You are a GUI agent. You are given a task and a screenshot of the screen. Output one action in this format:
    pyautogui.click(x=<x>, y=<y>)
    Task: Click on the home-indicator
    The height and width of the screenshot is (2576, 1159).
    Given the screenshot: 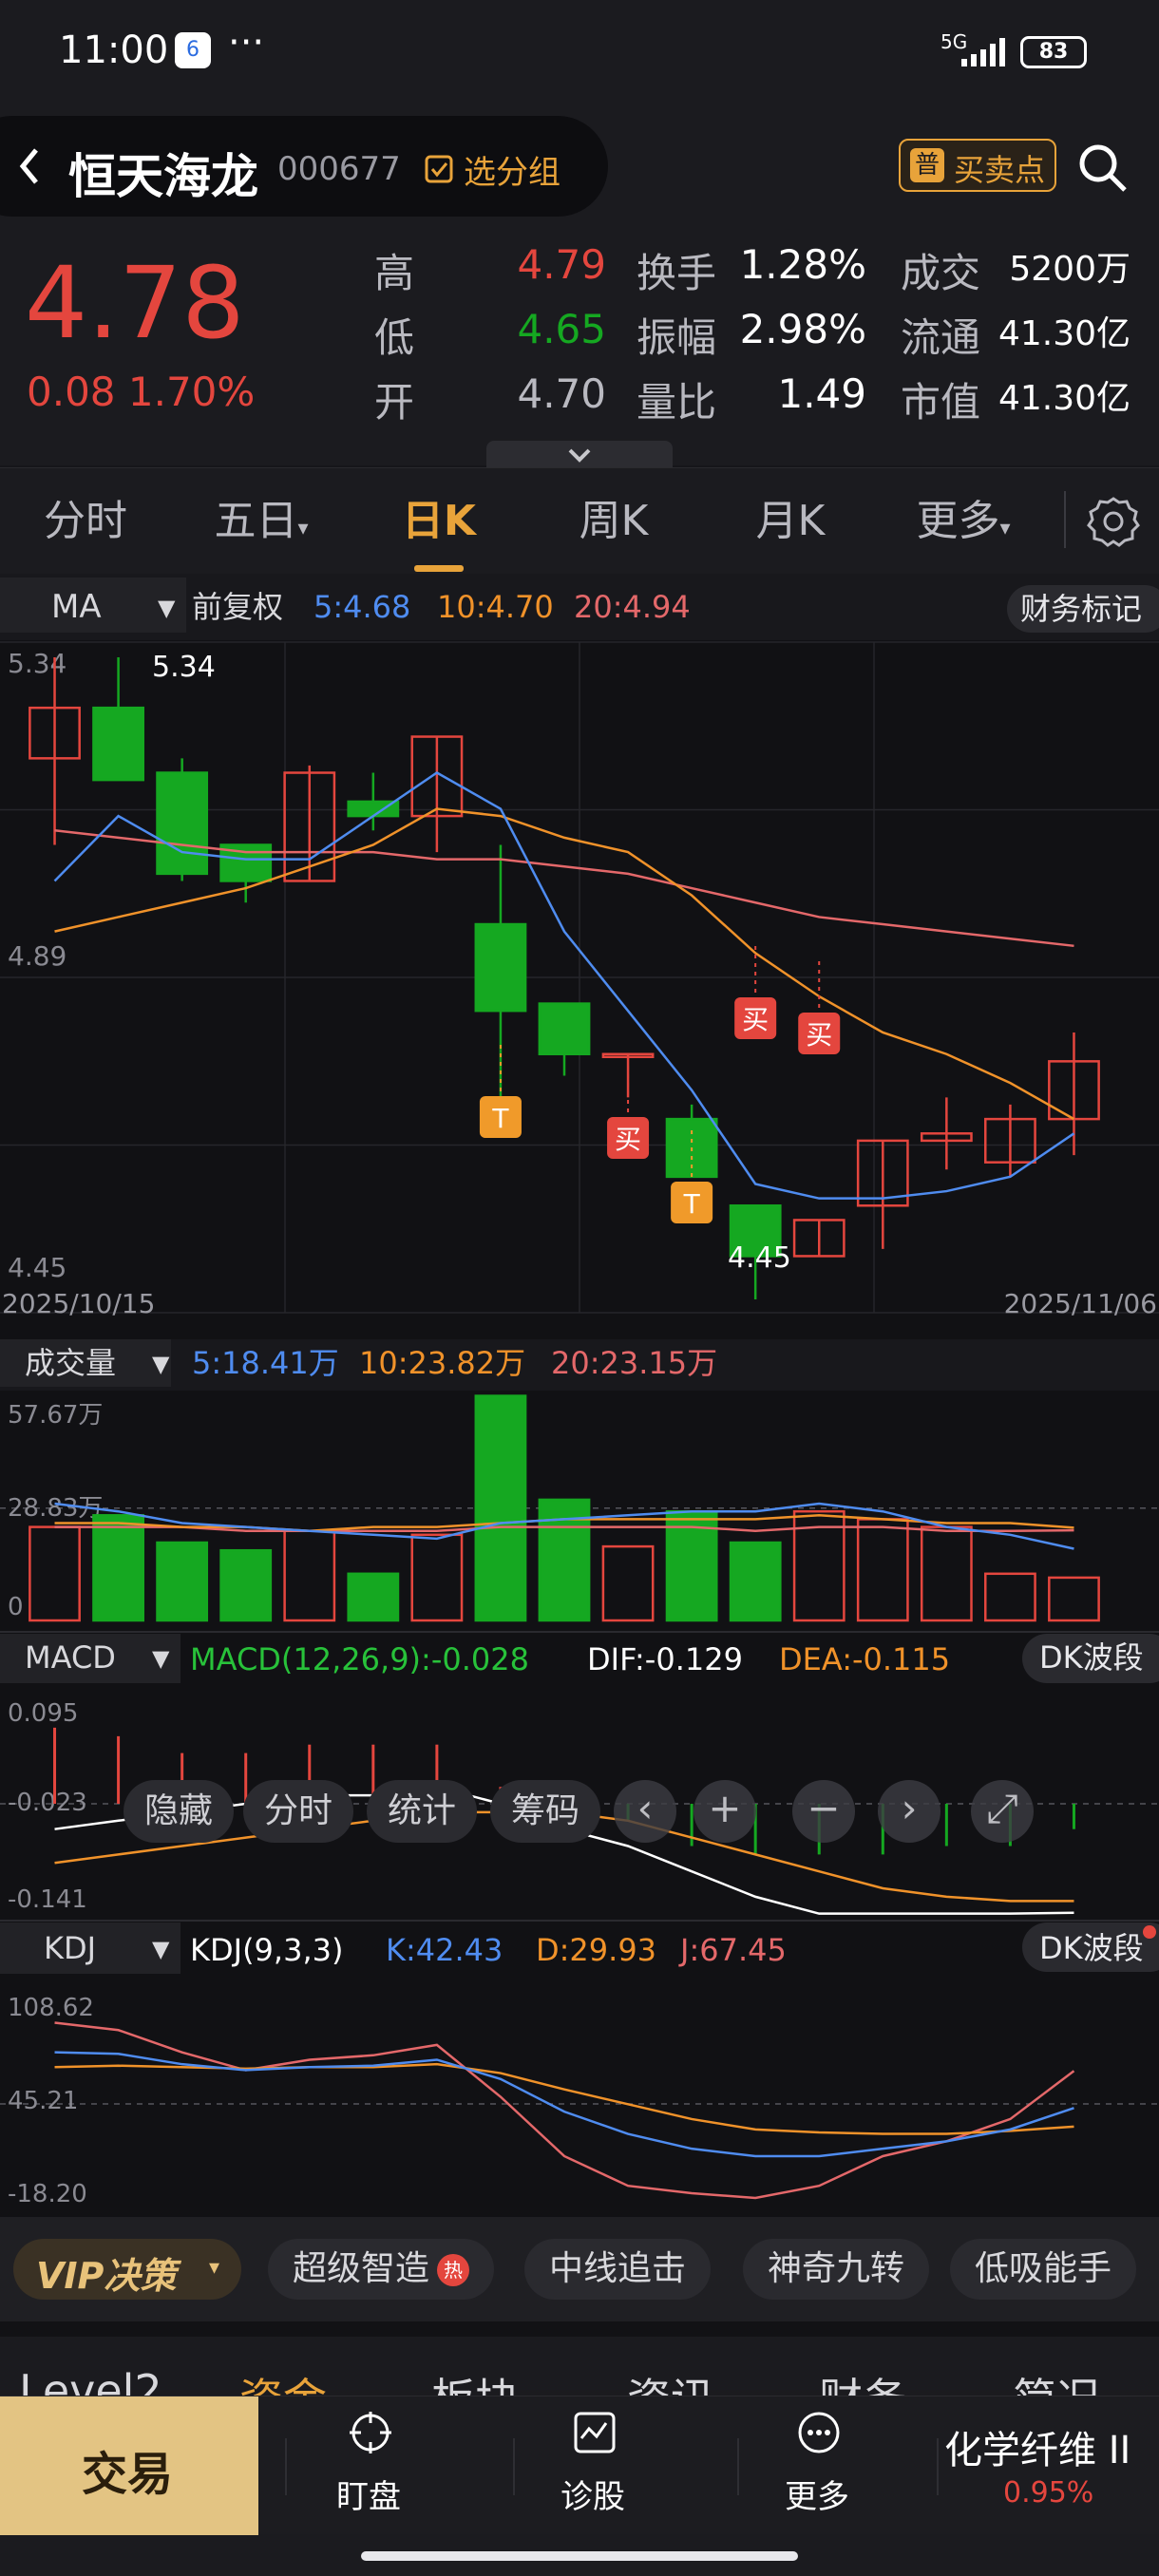 What is the action you would take?
    pyautogui.click(x=579, y=2556)
    